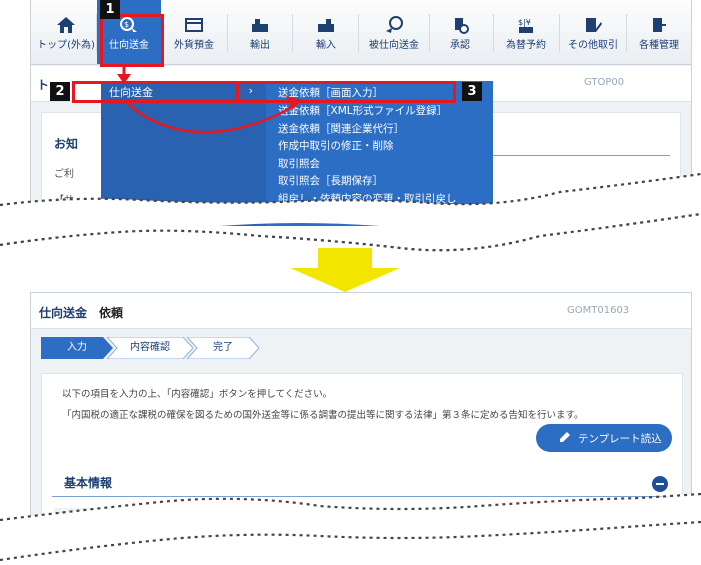  Describe the element at coordinates (660, 484) in the screenshot. I see `collapse-minus-icon` at that location.